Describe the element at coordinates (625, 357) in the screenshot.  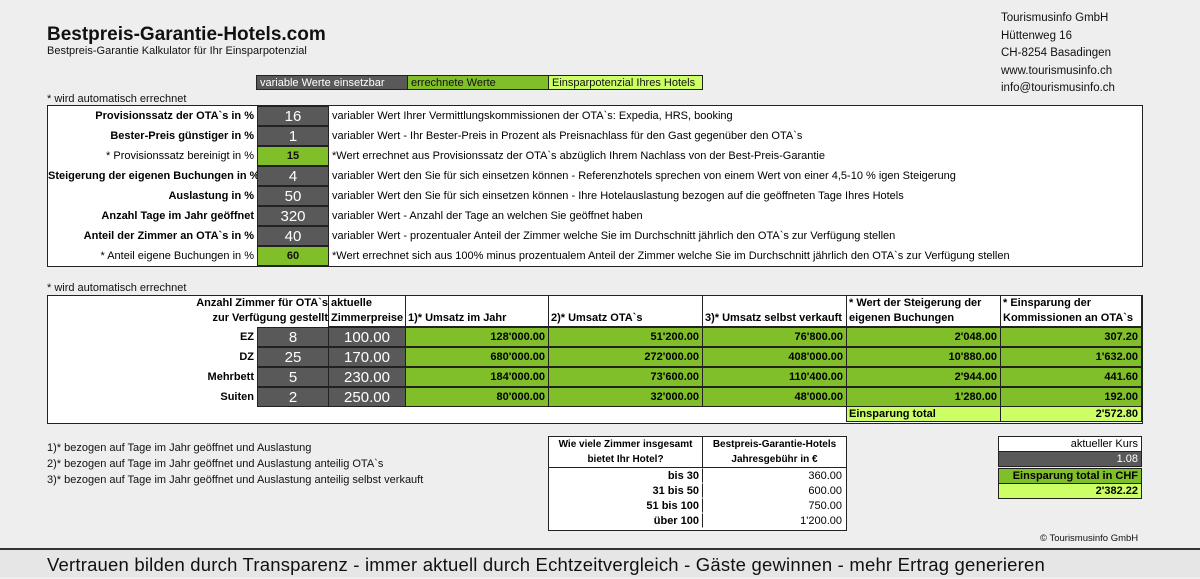
I see `room-ota-value: 272'000.00` at that location.